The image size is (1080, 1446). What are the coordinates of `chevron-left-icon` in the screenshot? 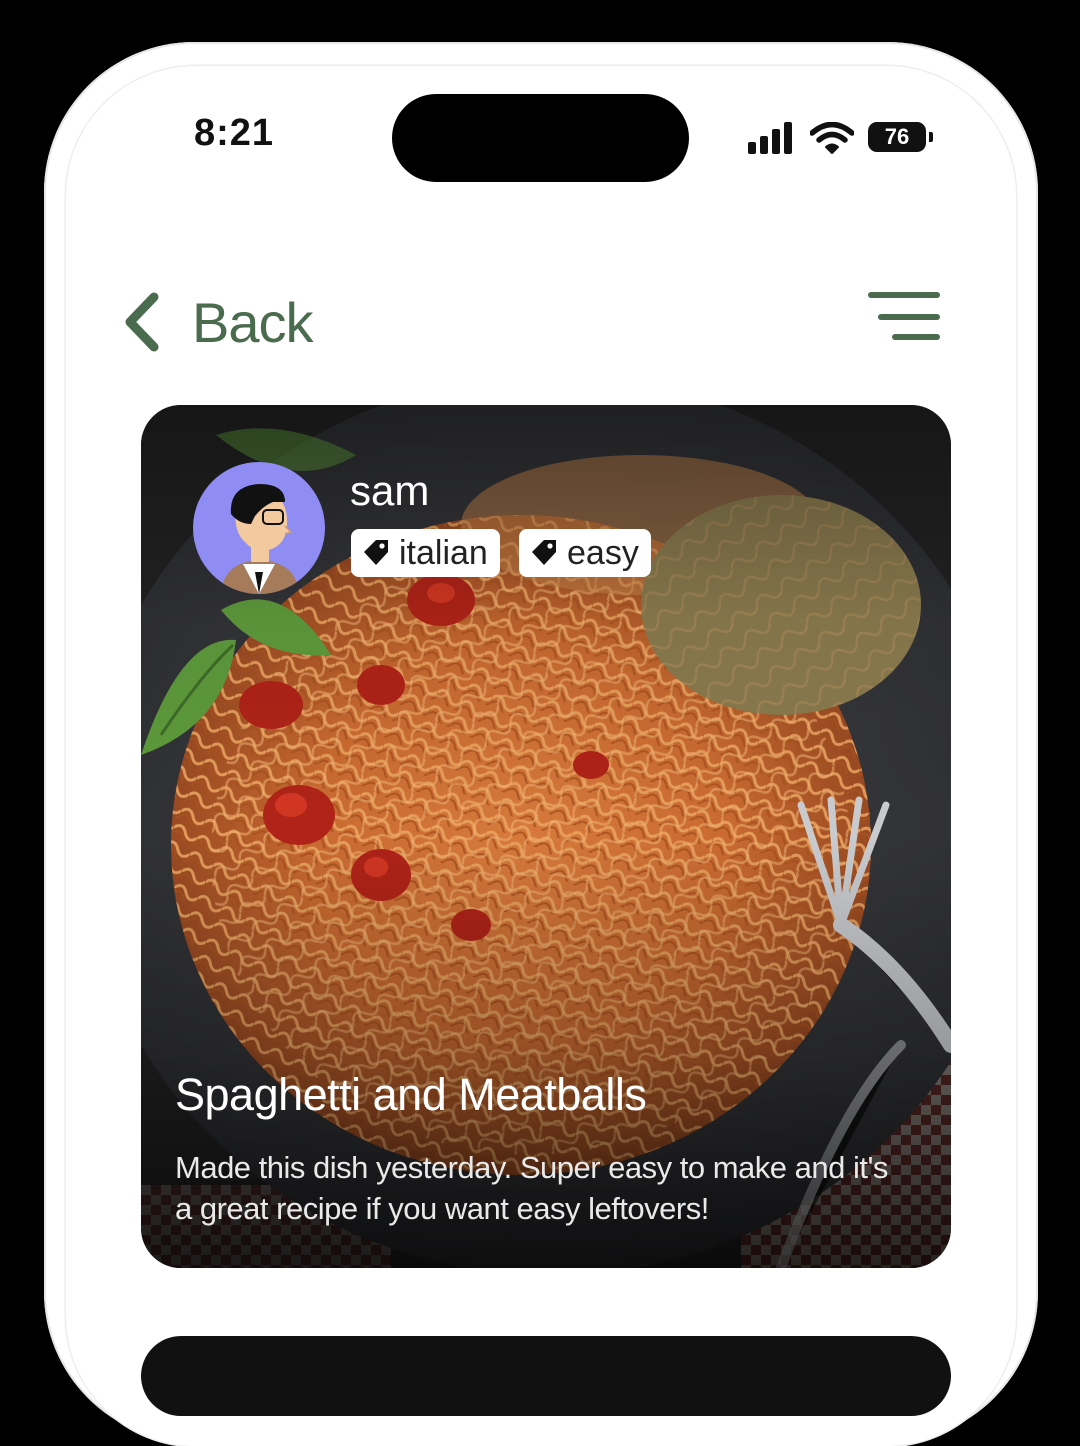 It's located at (142, 322).